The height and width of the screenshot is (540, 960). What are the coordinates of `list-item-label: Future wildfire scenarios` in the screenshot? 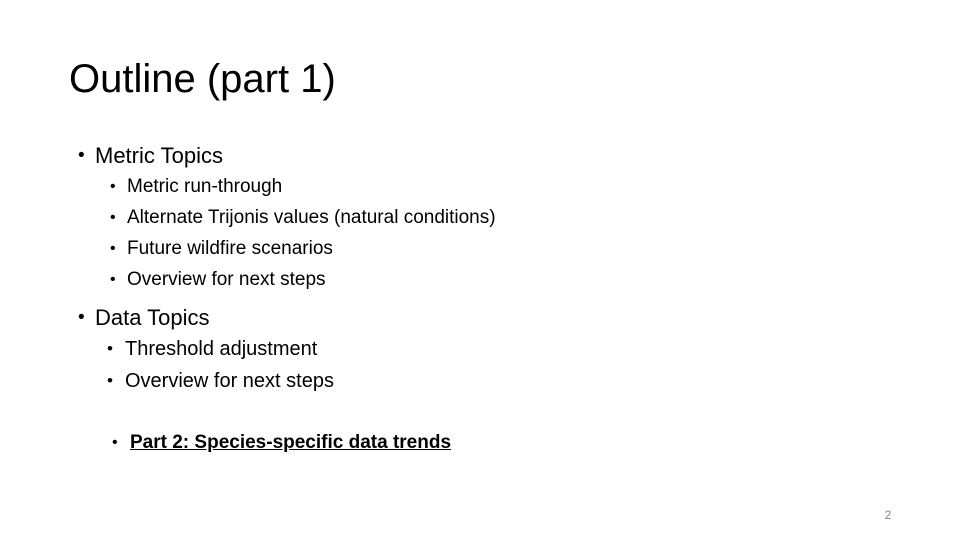 It's located at (230, 248).